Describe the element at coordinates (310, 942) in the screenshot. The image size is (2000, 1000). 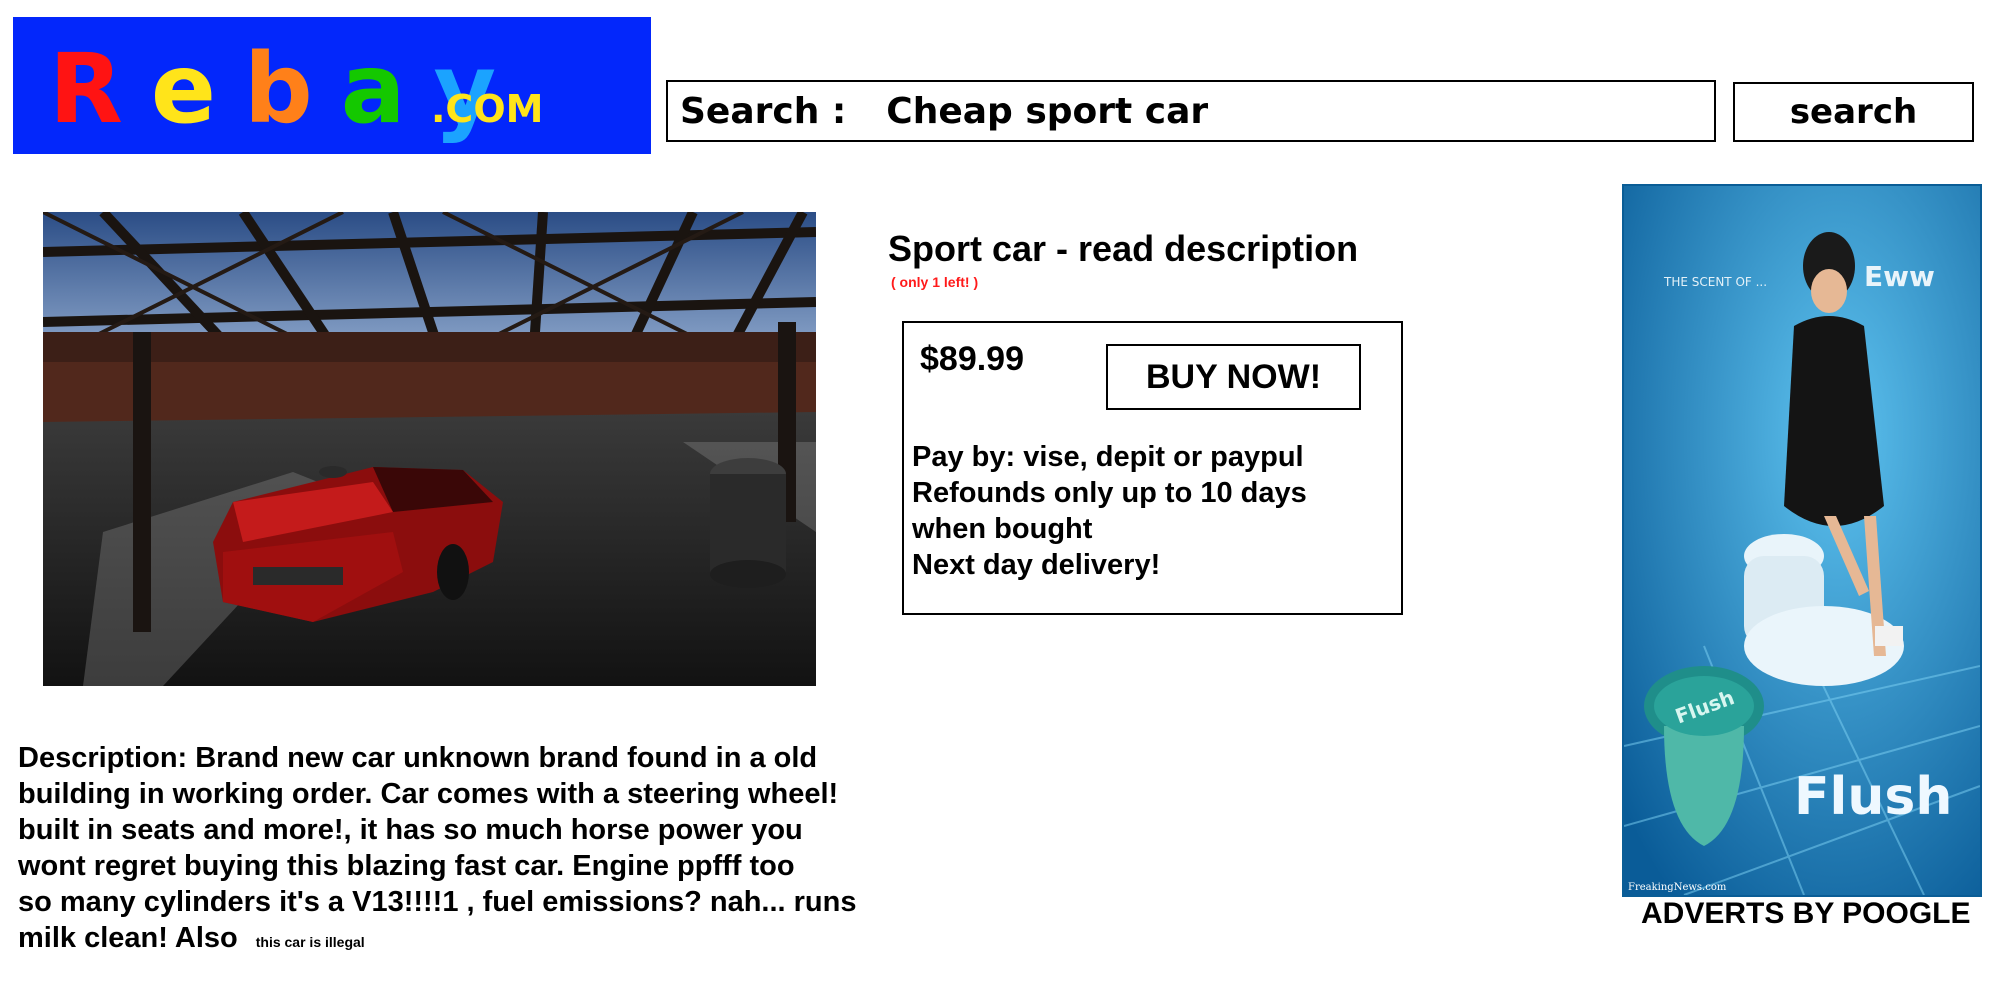
I see `fine-print: this car is illegal` at that location.